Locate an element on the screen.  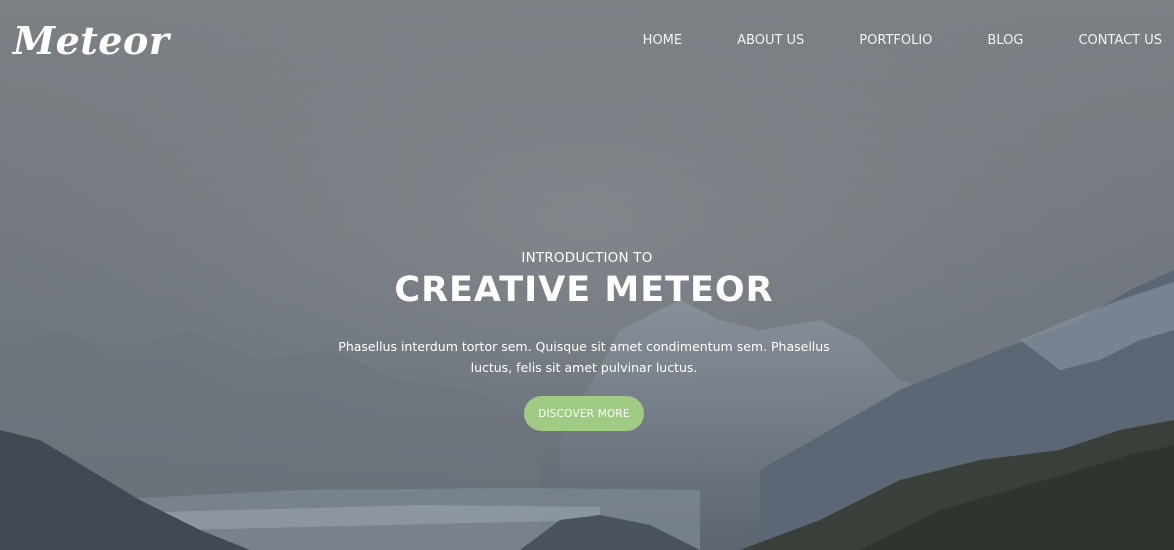
main-navigation: HOME ABOUT US PORTFOLIO BLOG CONTACT US is located at coordinates (902, 41).